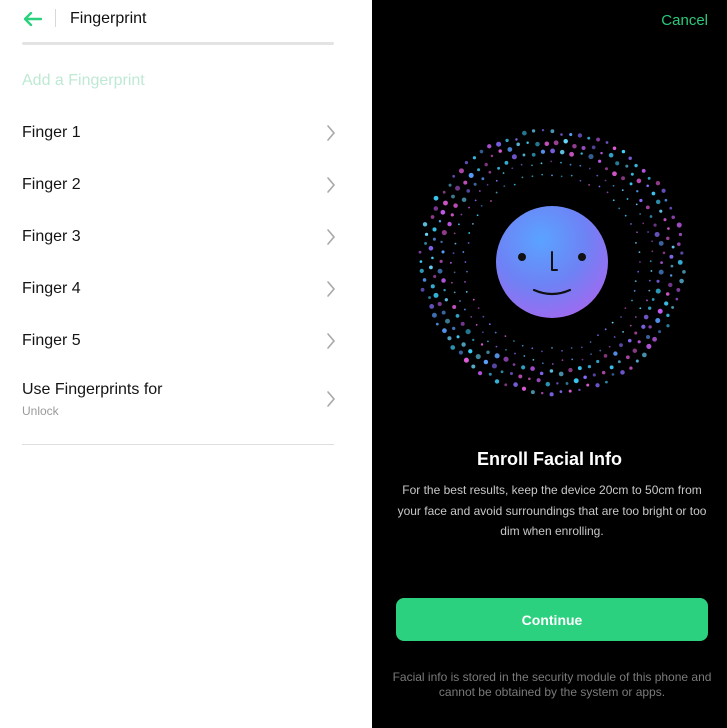 The image size is (727, 728). I want to click on add-fingerprint-button: Add a Fingerprint, so click(83, 81).